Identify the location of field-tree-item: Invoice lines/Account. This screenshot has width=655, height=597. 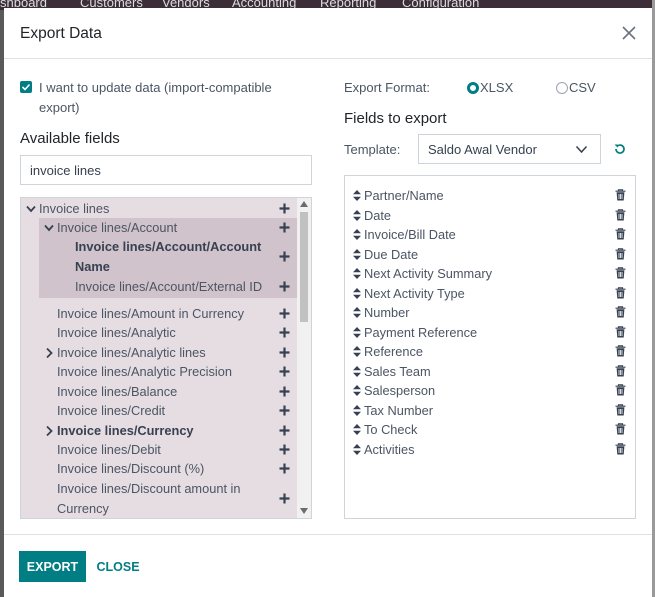
(159, 227).